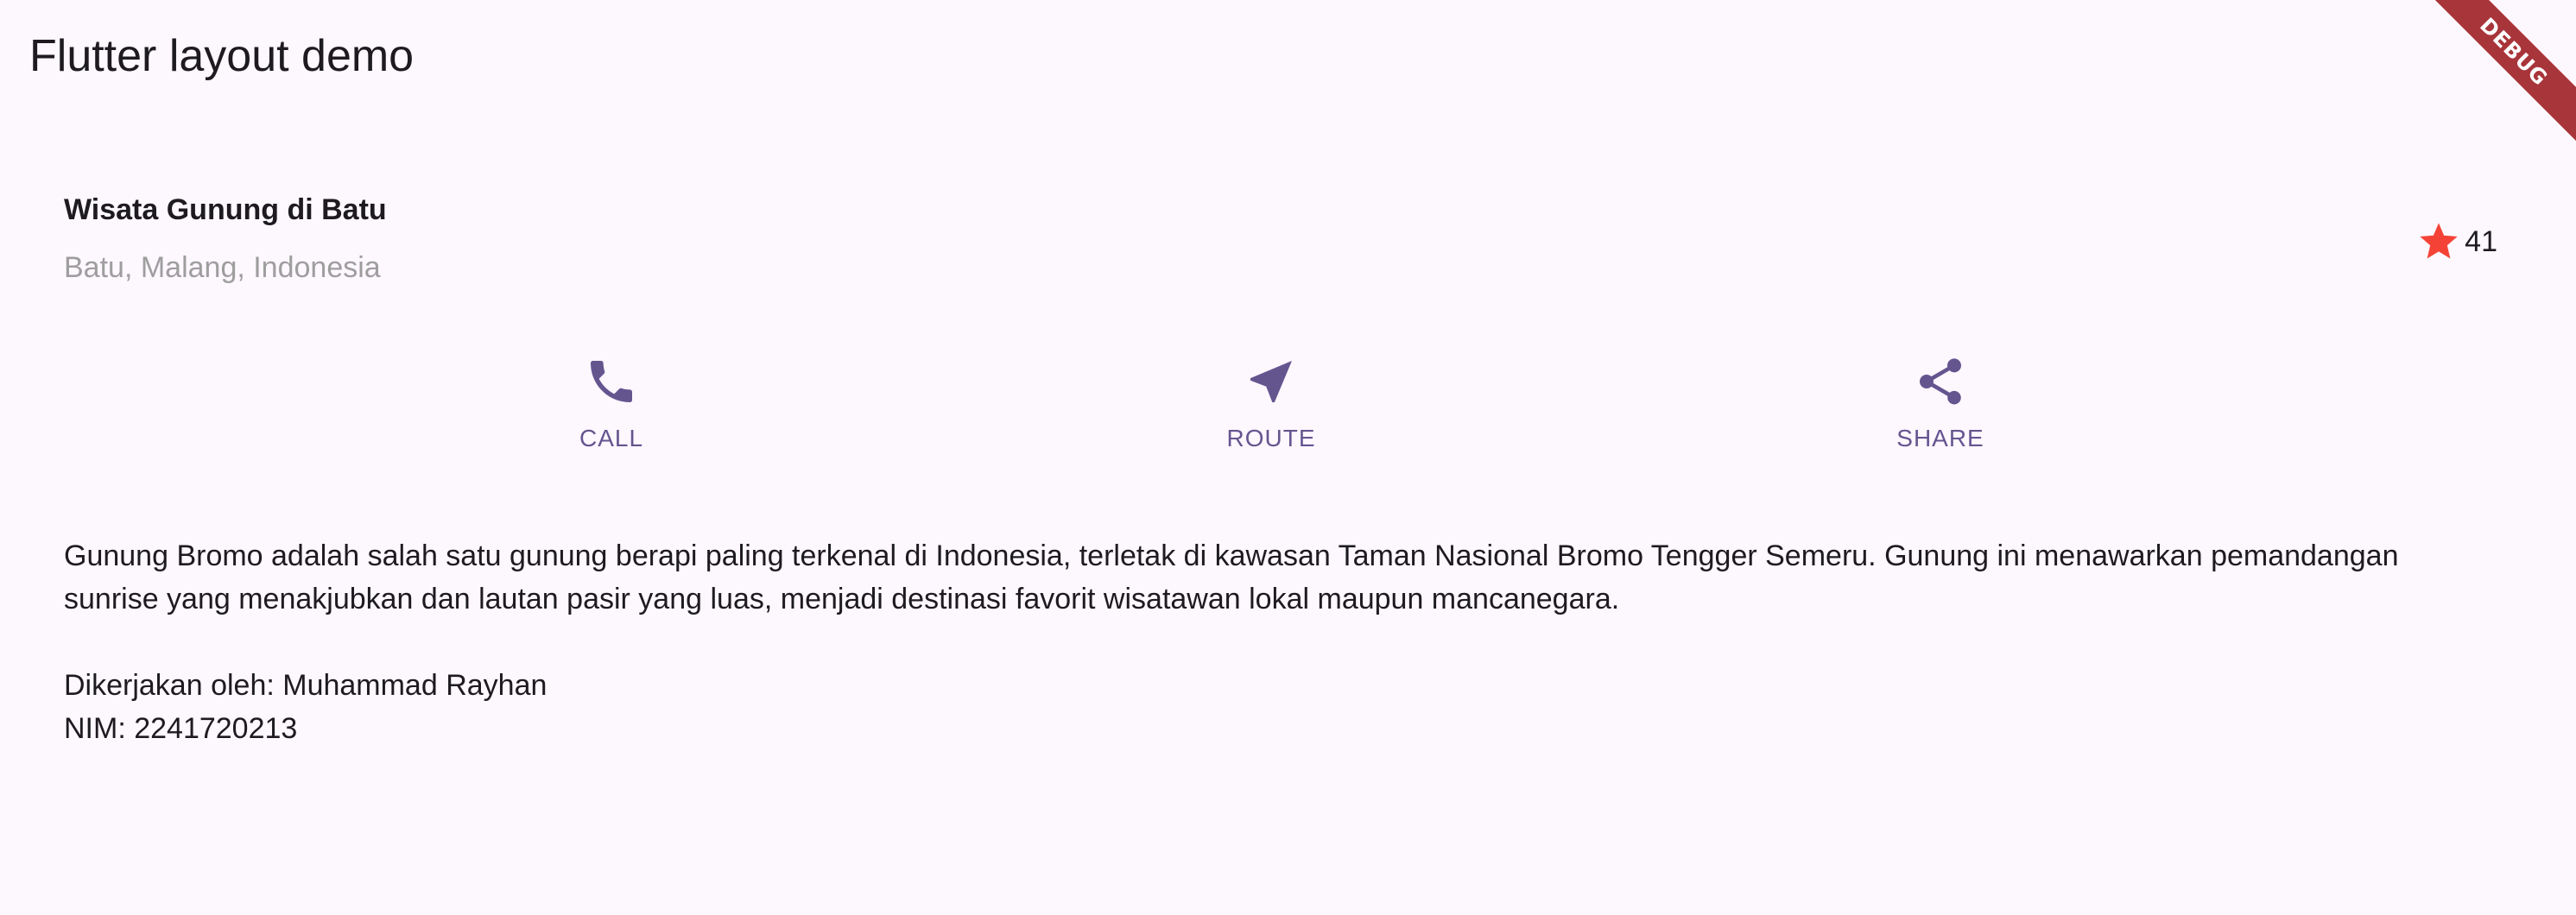 The width and height of the screenshot is (2576, 915). Describe the element at coordinates (1940, 438) in the screenshot. I see `share-button-label: SHARE` at that location.